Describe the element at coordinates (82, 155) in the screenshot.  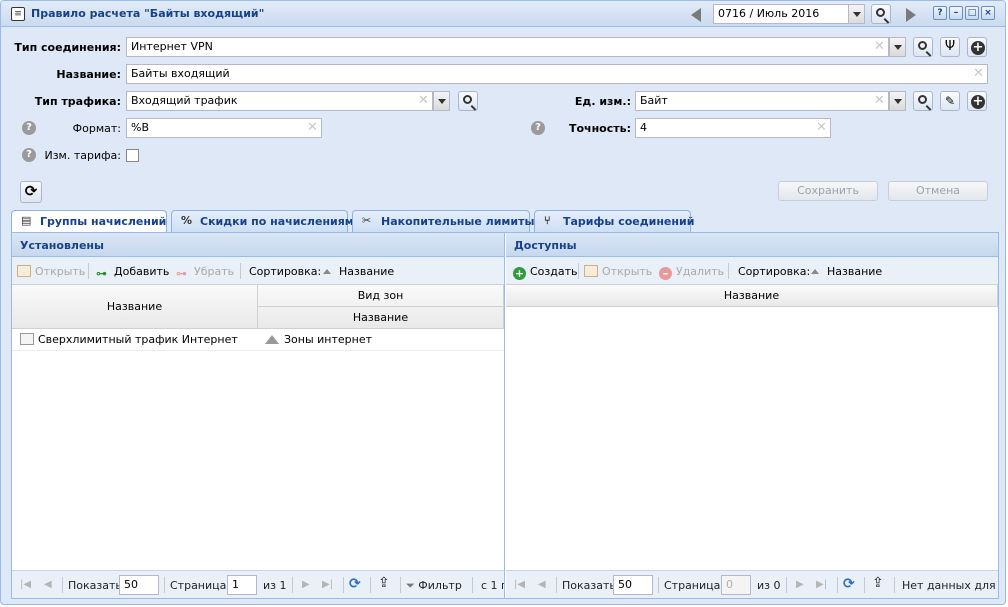
I see `tariff-change-label: Изм. тарифа:` at that location.